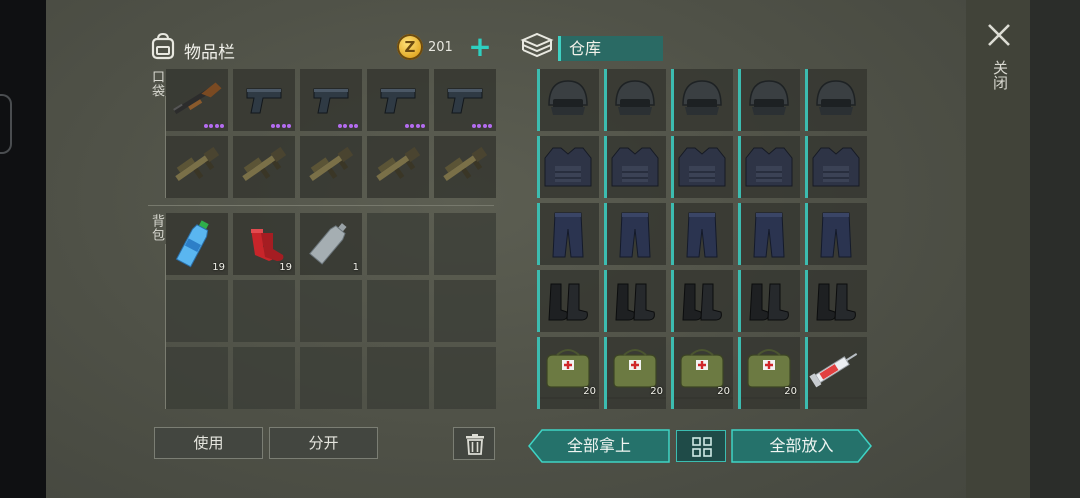 Image resolution: width=1080 pixels, height=498 pixels. I want to click on split-button: 分开, so click(323, 443).